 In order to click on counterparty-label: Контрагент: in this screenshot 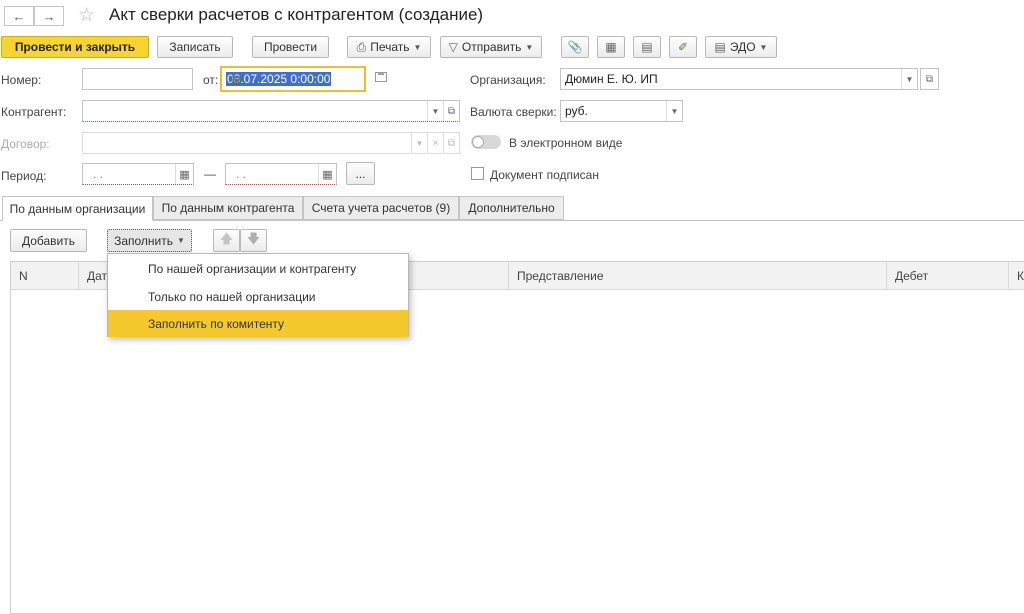, I will do `click(34, 112)`.